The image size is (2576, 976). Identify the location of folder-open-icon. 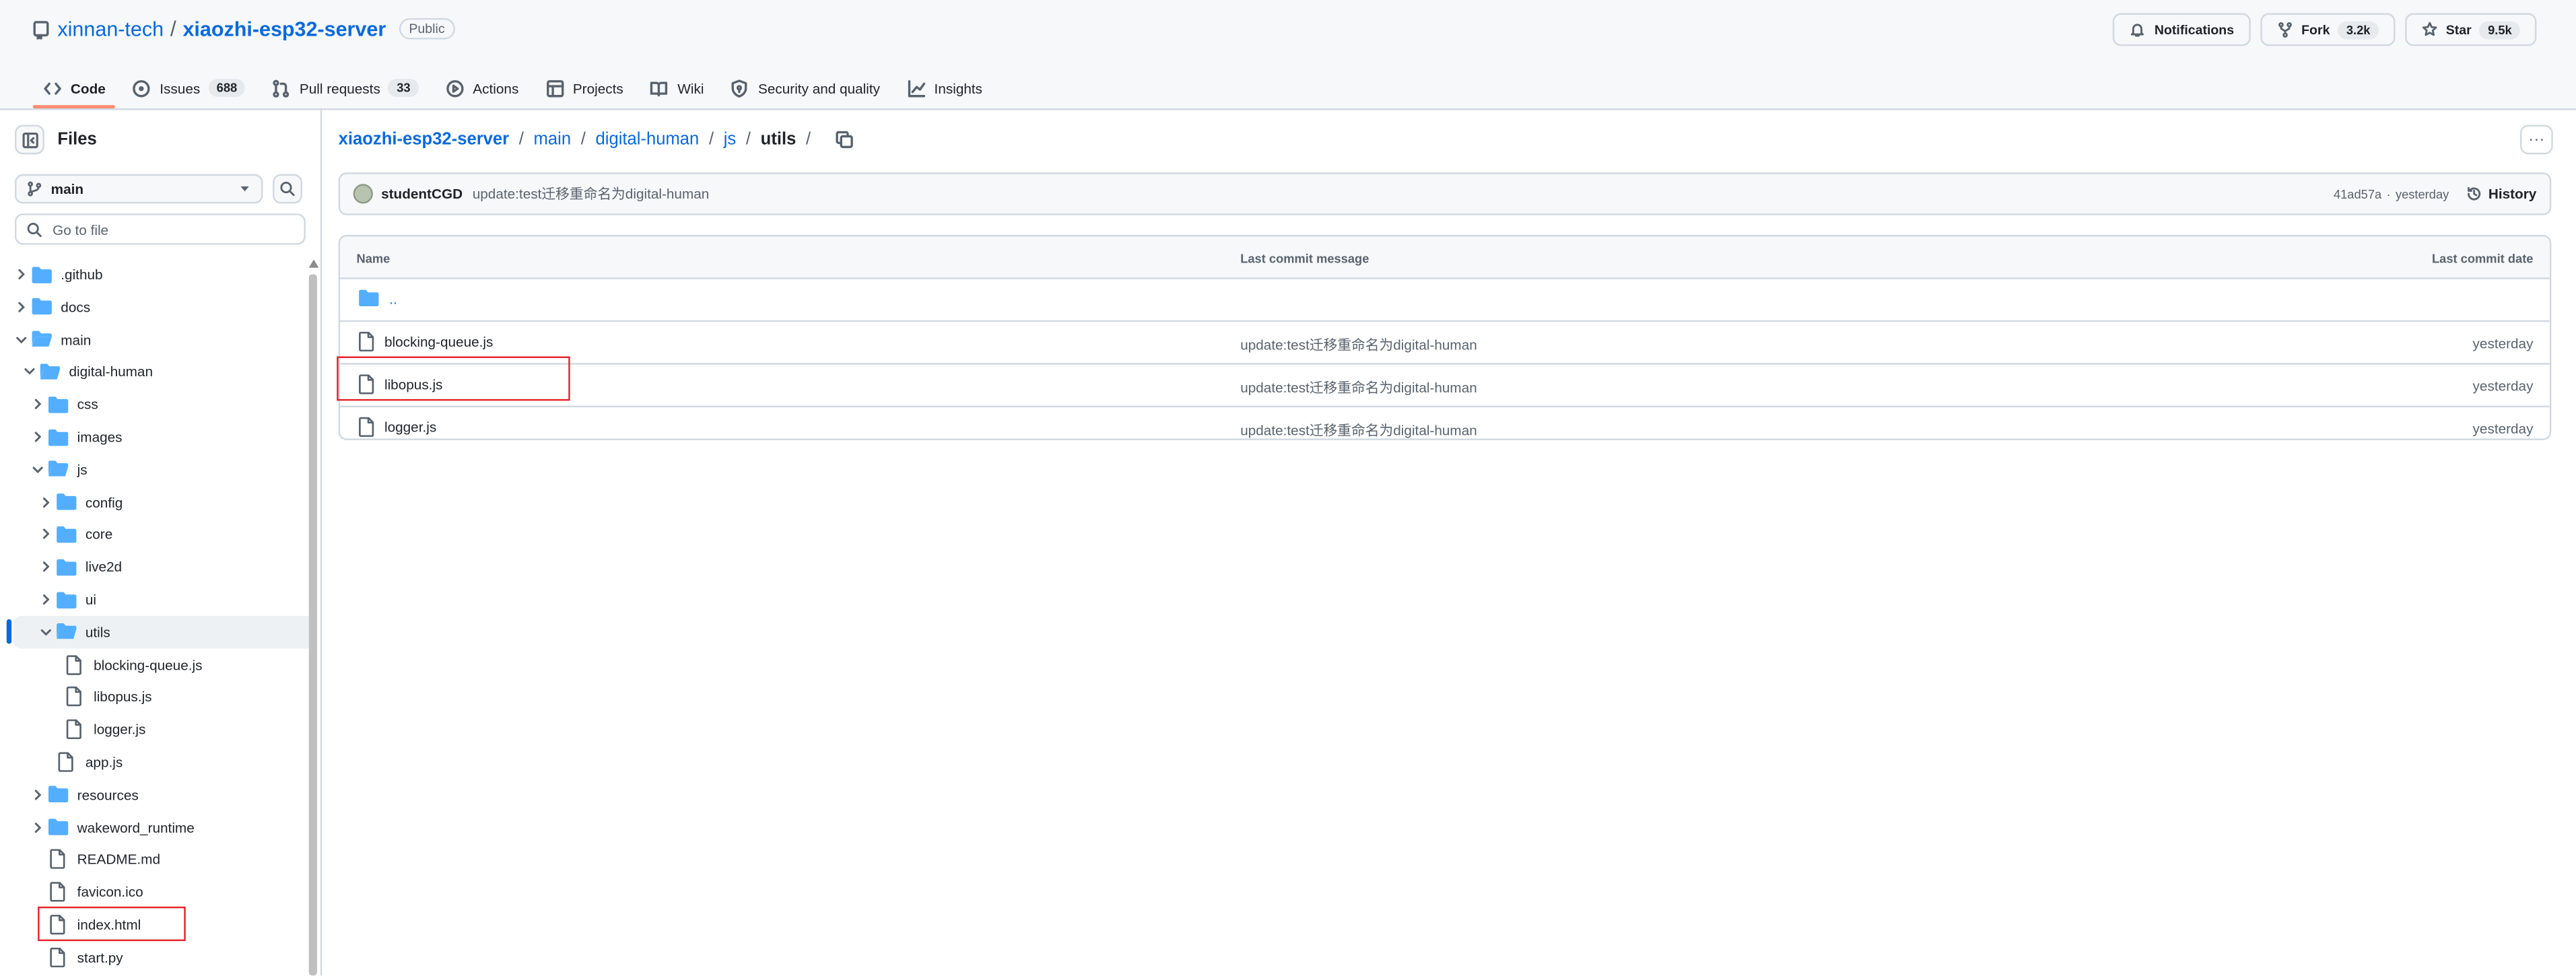
(41, 338).